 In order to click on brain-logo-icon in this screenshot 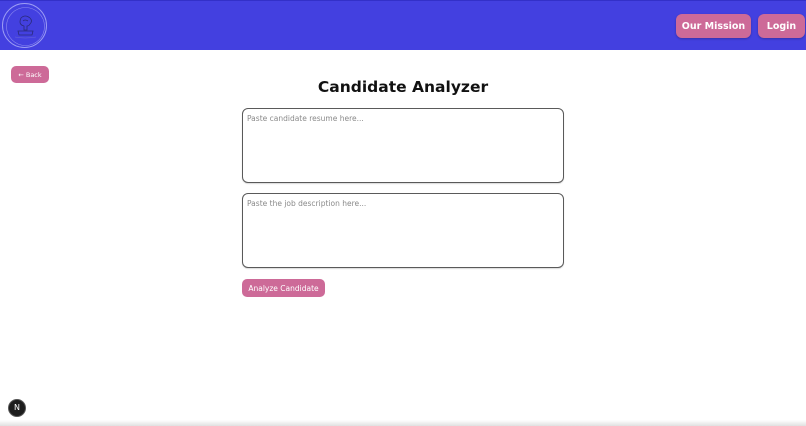, I will do `click(24, 25)`.